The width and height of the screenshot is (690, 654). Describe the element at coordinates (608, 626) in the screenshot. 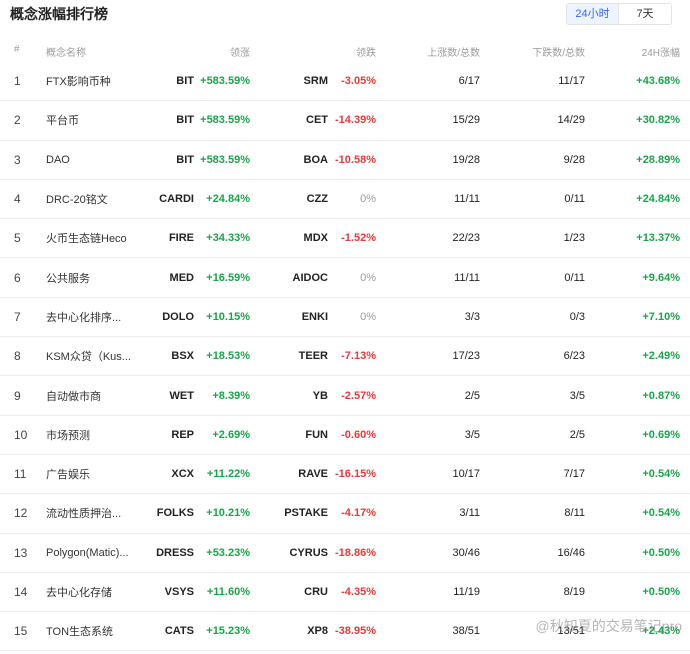

I see `watermark: @秋知夏的交易笔记pro` at that location.